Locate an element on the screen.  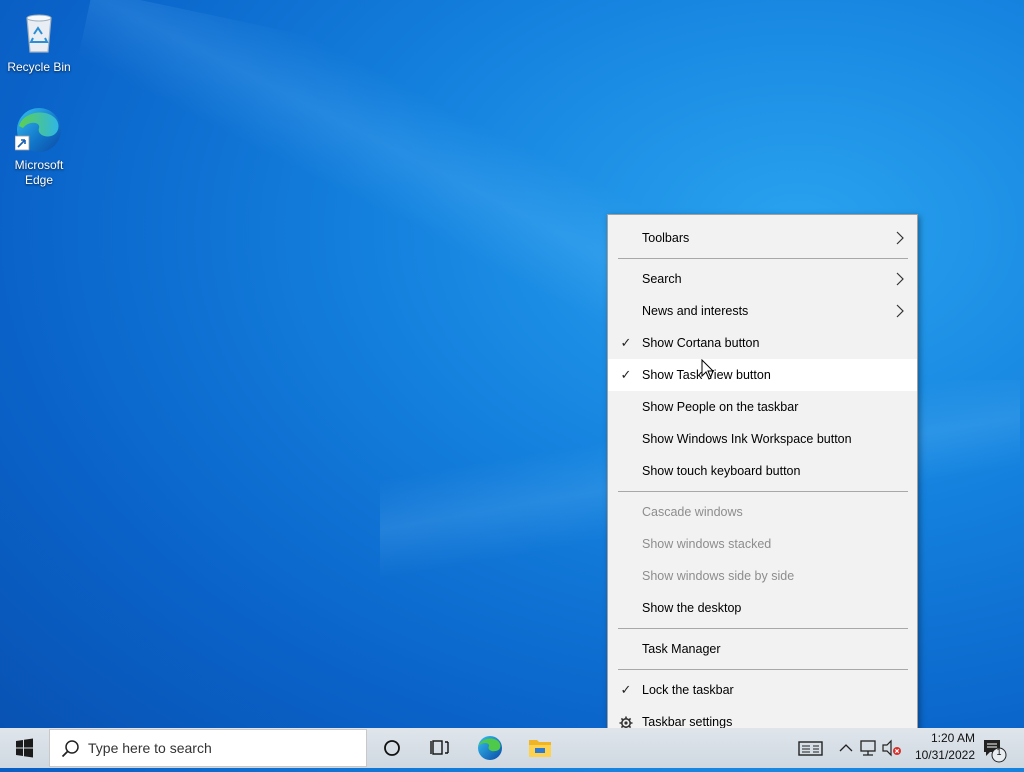
menu-item-search: Search is located at coordinates (762, 279).